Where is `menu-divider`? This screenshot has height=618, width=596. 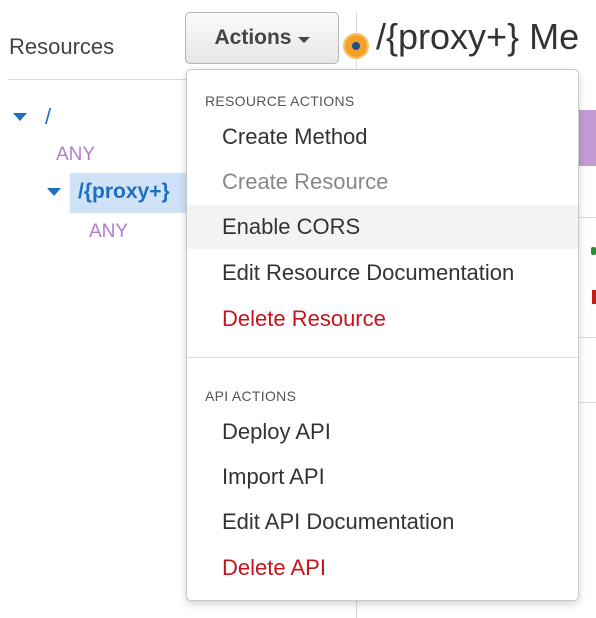 menu-divider is located at coordinates (382, 357).